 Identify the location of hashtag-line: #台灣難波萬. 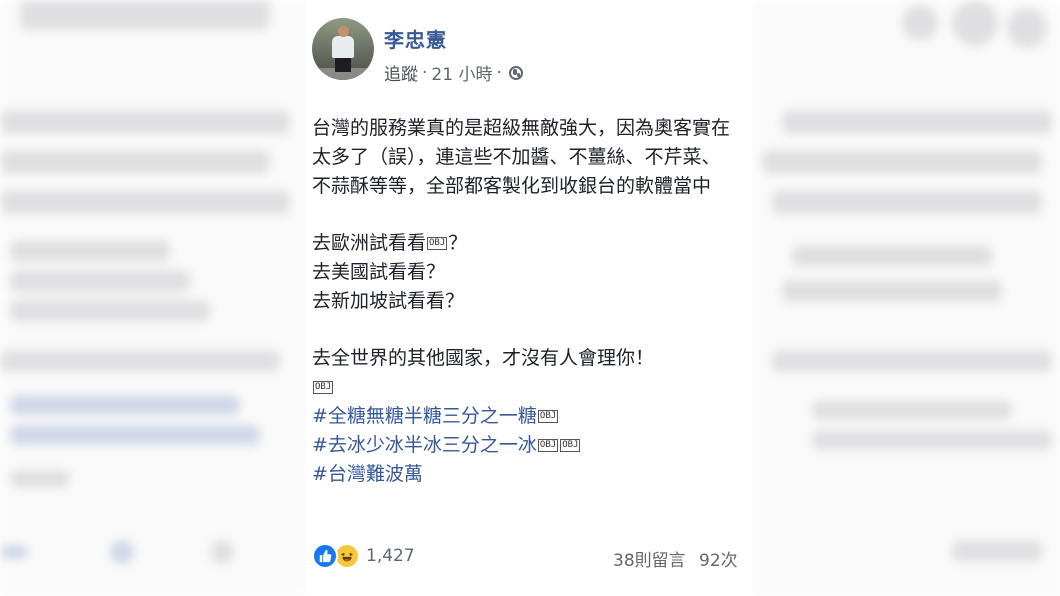
(532, 474).